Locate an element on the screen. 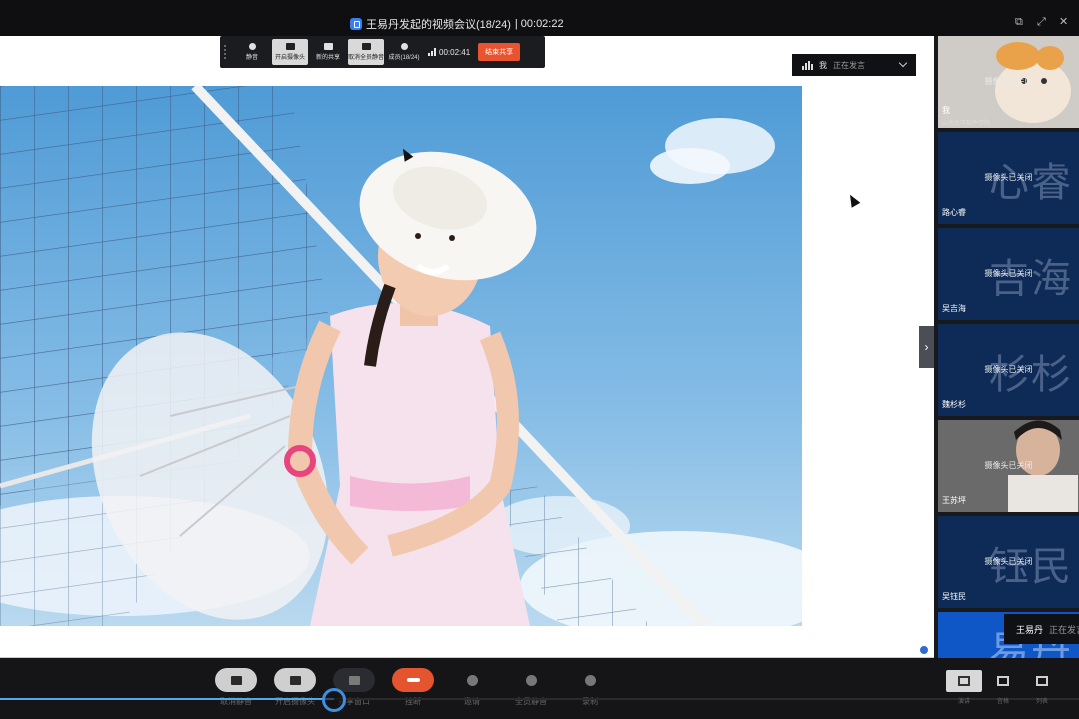 This screenshot has height=719, width=1079. window-controls: ⧉ ⤢ ✕ is located at coordinates (1042, 22).